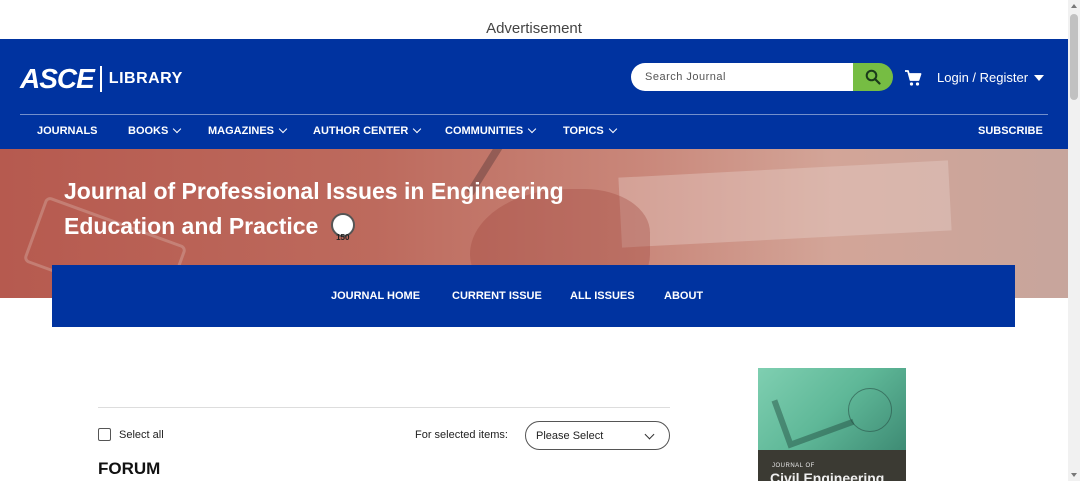 Image resolution: width=1080 pixels, height=481 pixels. I want to click on search-icon, so click(873, 77).